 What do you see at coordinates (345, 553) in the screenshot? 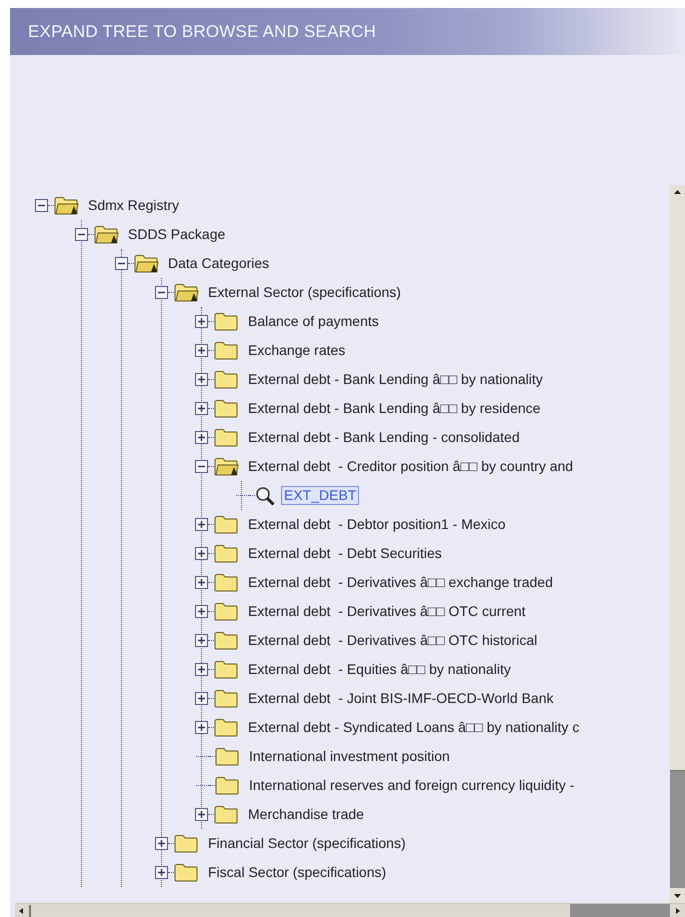
I see `tree-node-label: External debt - Debt Securities` at bounding box center [345, 553].